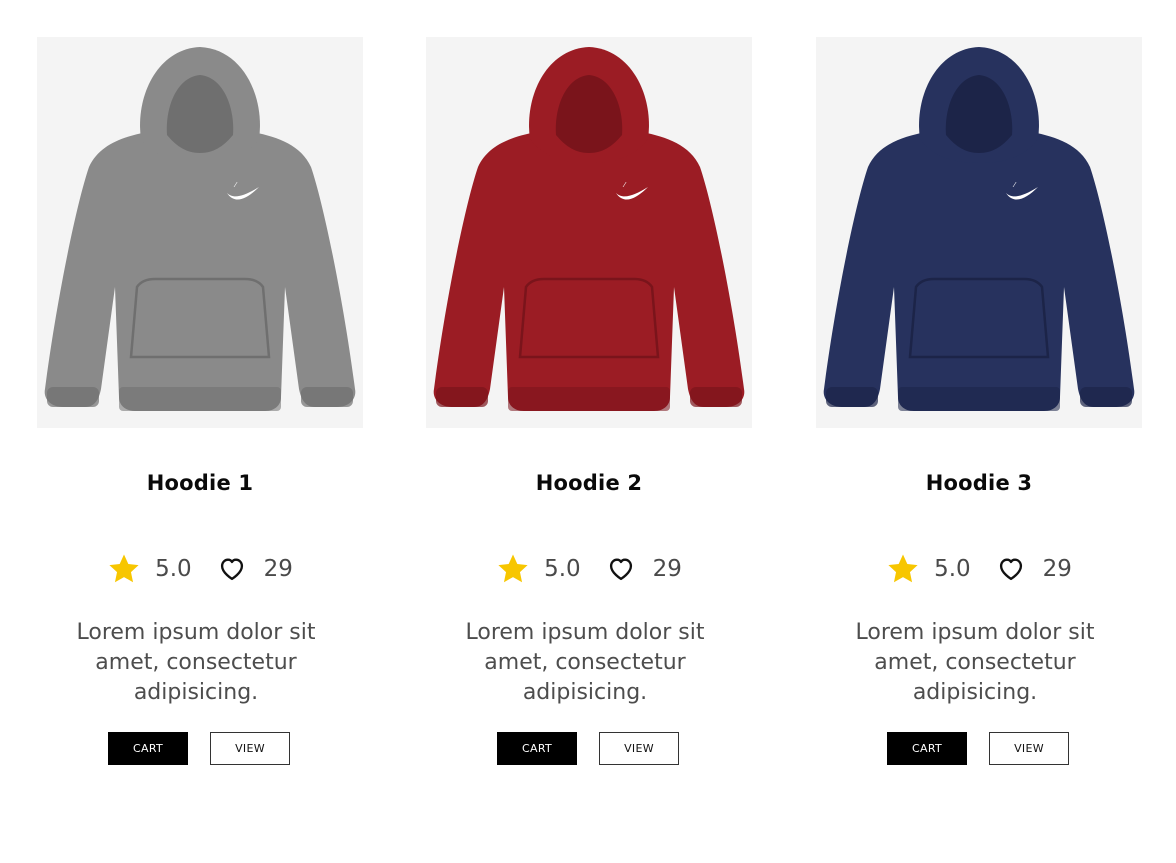 The width and height of the screenshot is (1176, 863). Describe the element at coordinates (589, 483) in the screenshot. I see `product-title: Hoodie 2` at that location.